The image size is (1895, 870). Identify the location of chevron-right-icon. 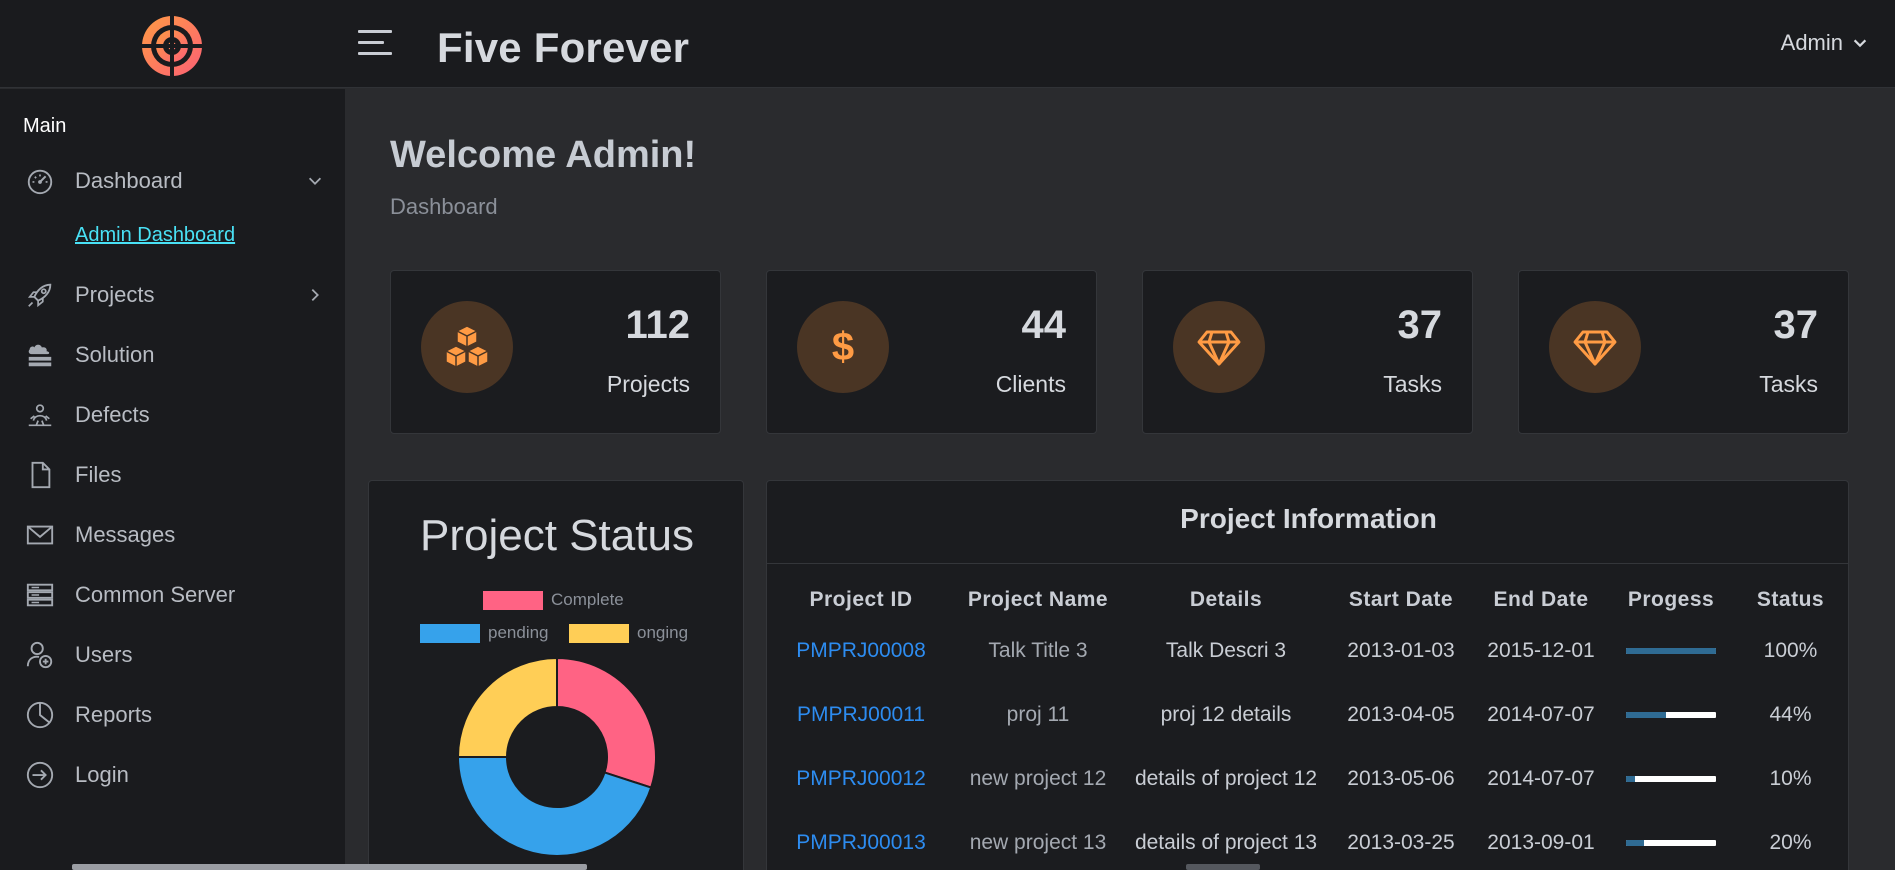
(315, 295).